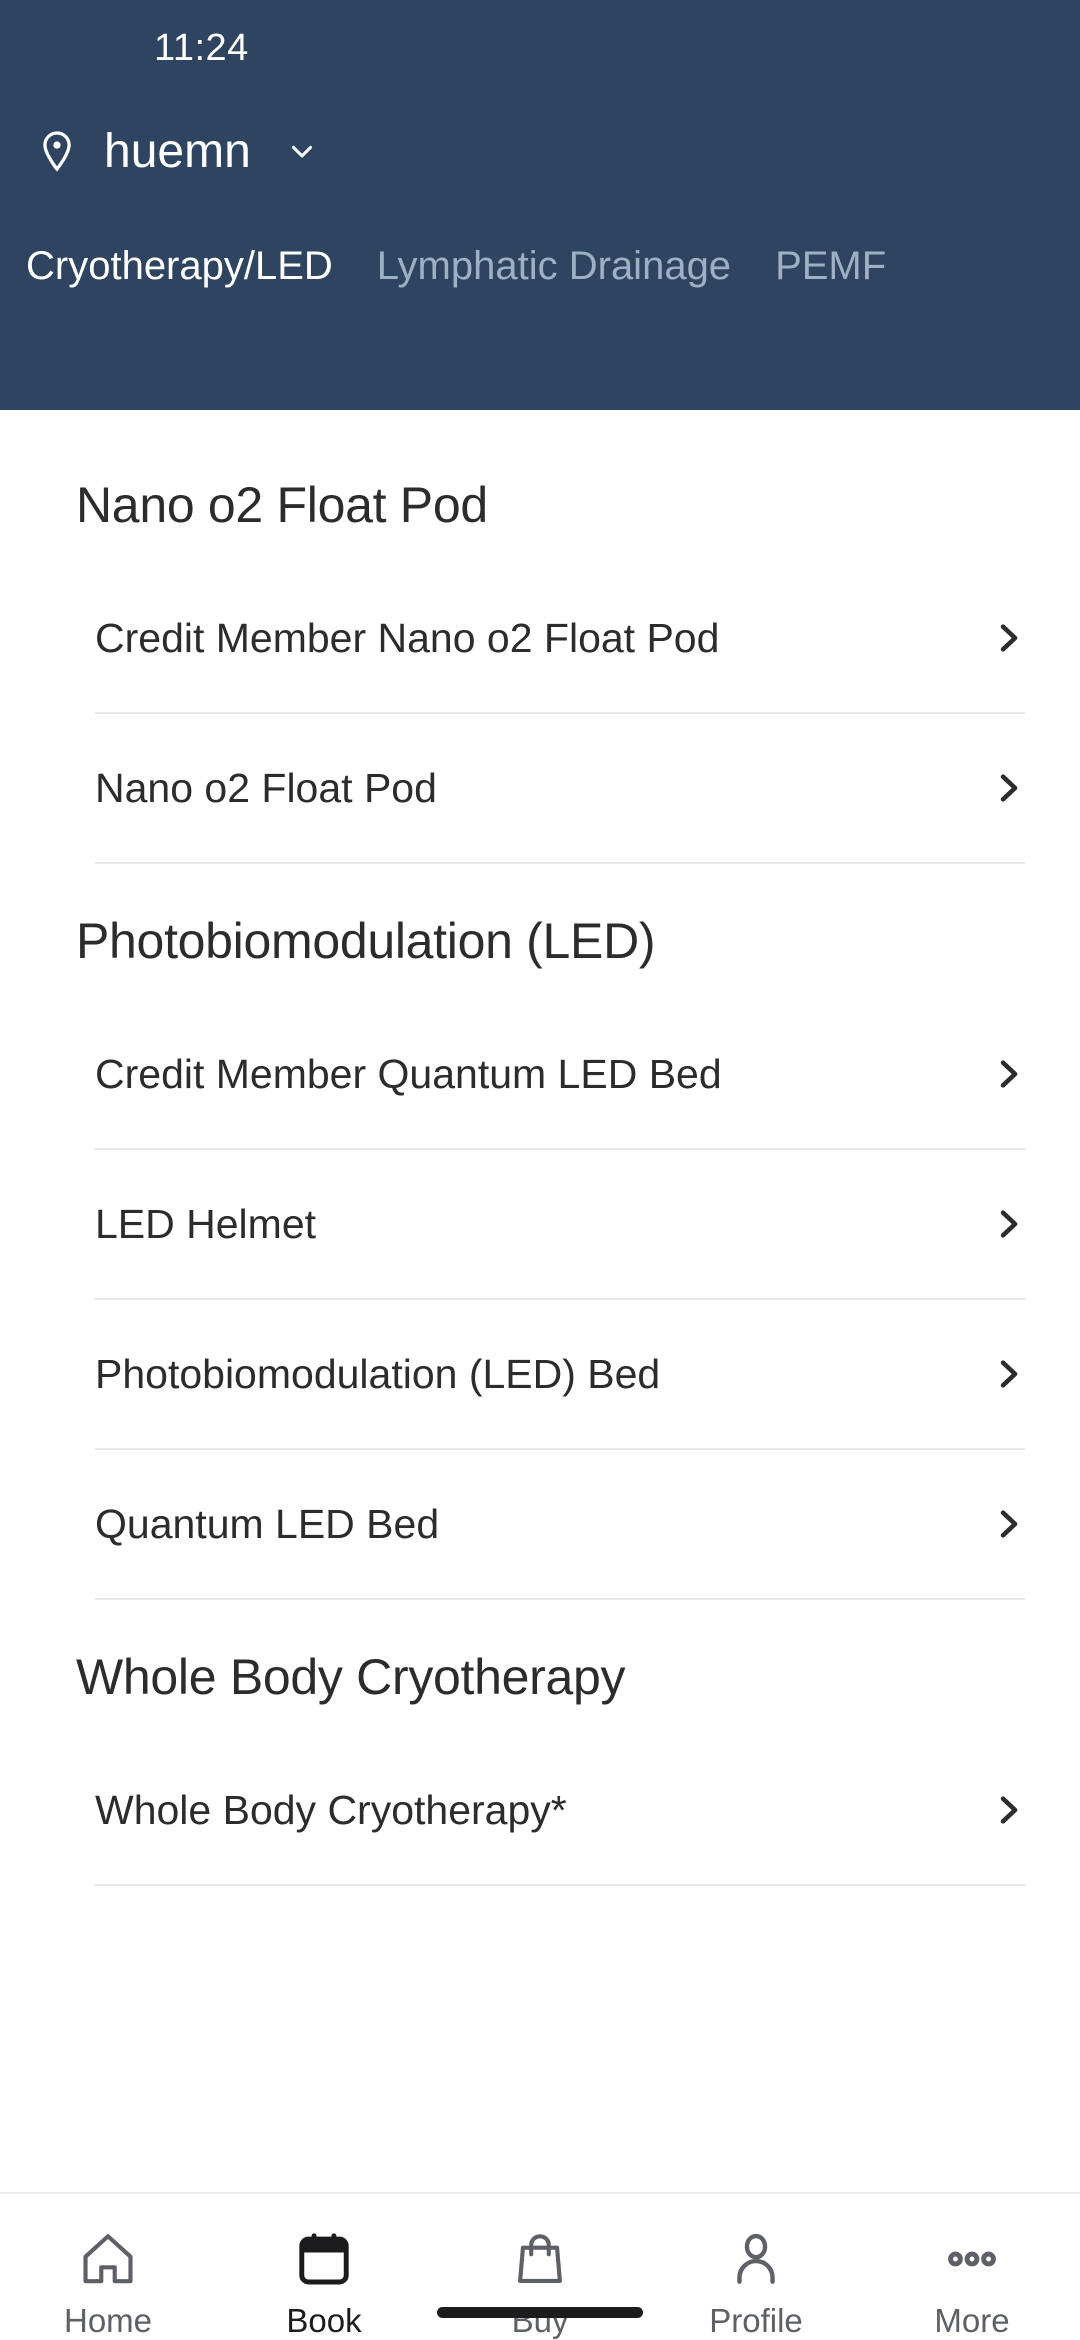  What do you see at coordinates (108, 2320) in the screenshot?
I see `nav-label: Home` at bounding box center [108, 2320].